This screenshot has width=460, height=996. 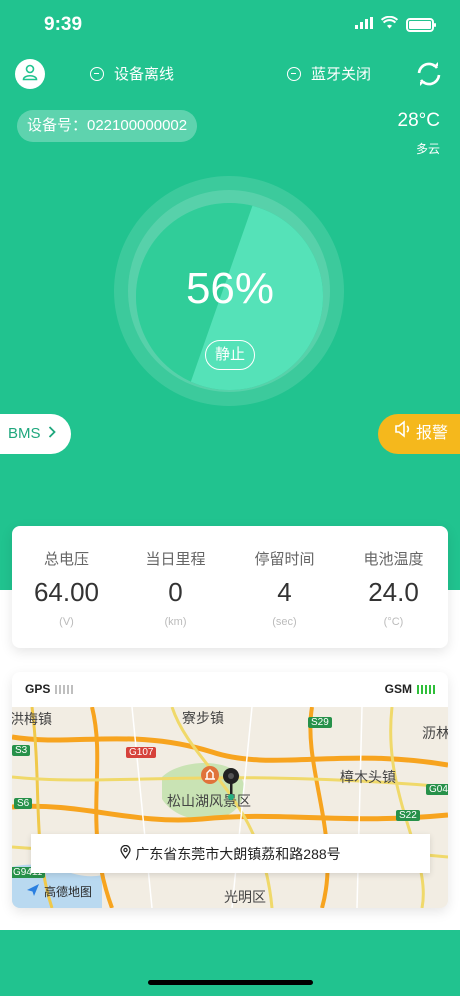 What do you see at coordinates (393, 622) in the screenshot?
I see `stat-unit: (°C)` at bounding box center [393, 622].